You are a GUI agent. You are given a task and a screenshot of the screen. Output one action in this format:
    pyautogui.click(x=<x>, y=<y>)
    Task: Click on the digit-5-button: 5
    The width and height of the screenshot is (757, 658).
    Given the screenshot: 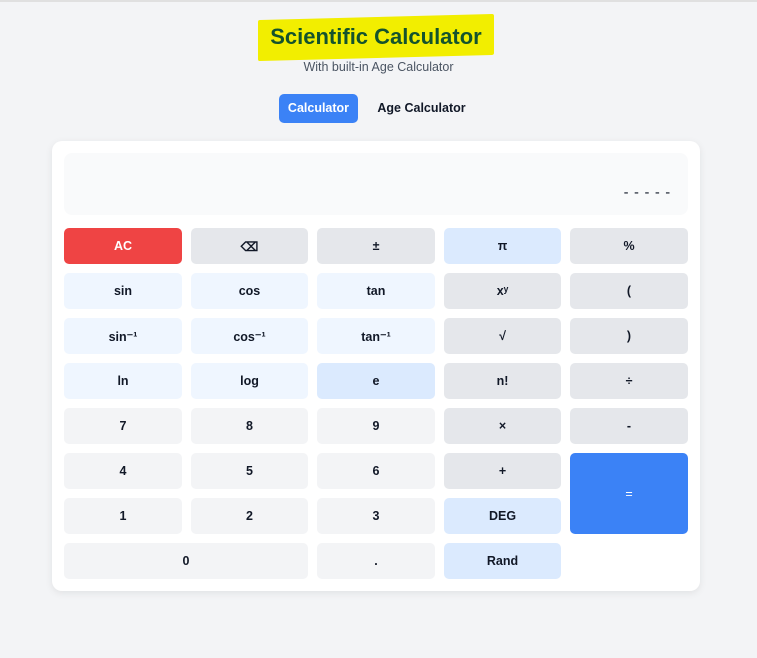 What is the action you would take?
    pyautogui.click(x=249, y=471)
    